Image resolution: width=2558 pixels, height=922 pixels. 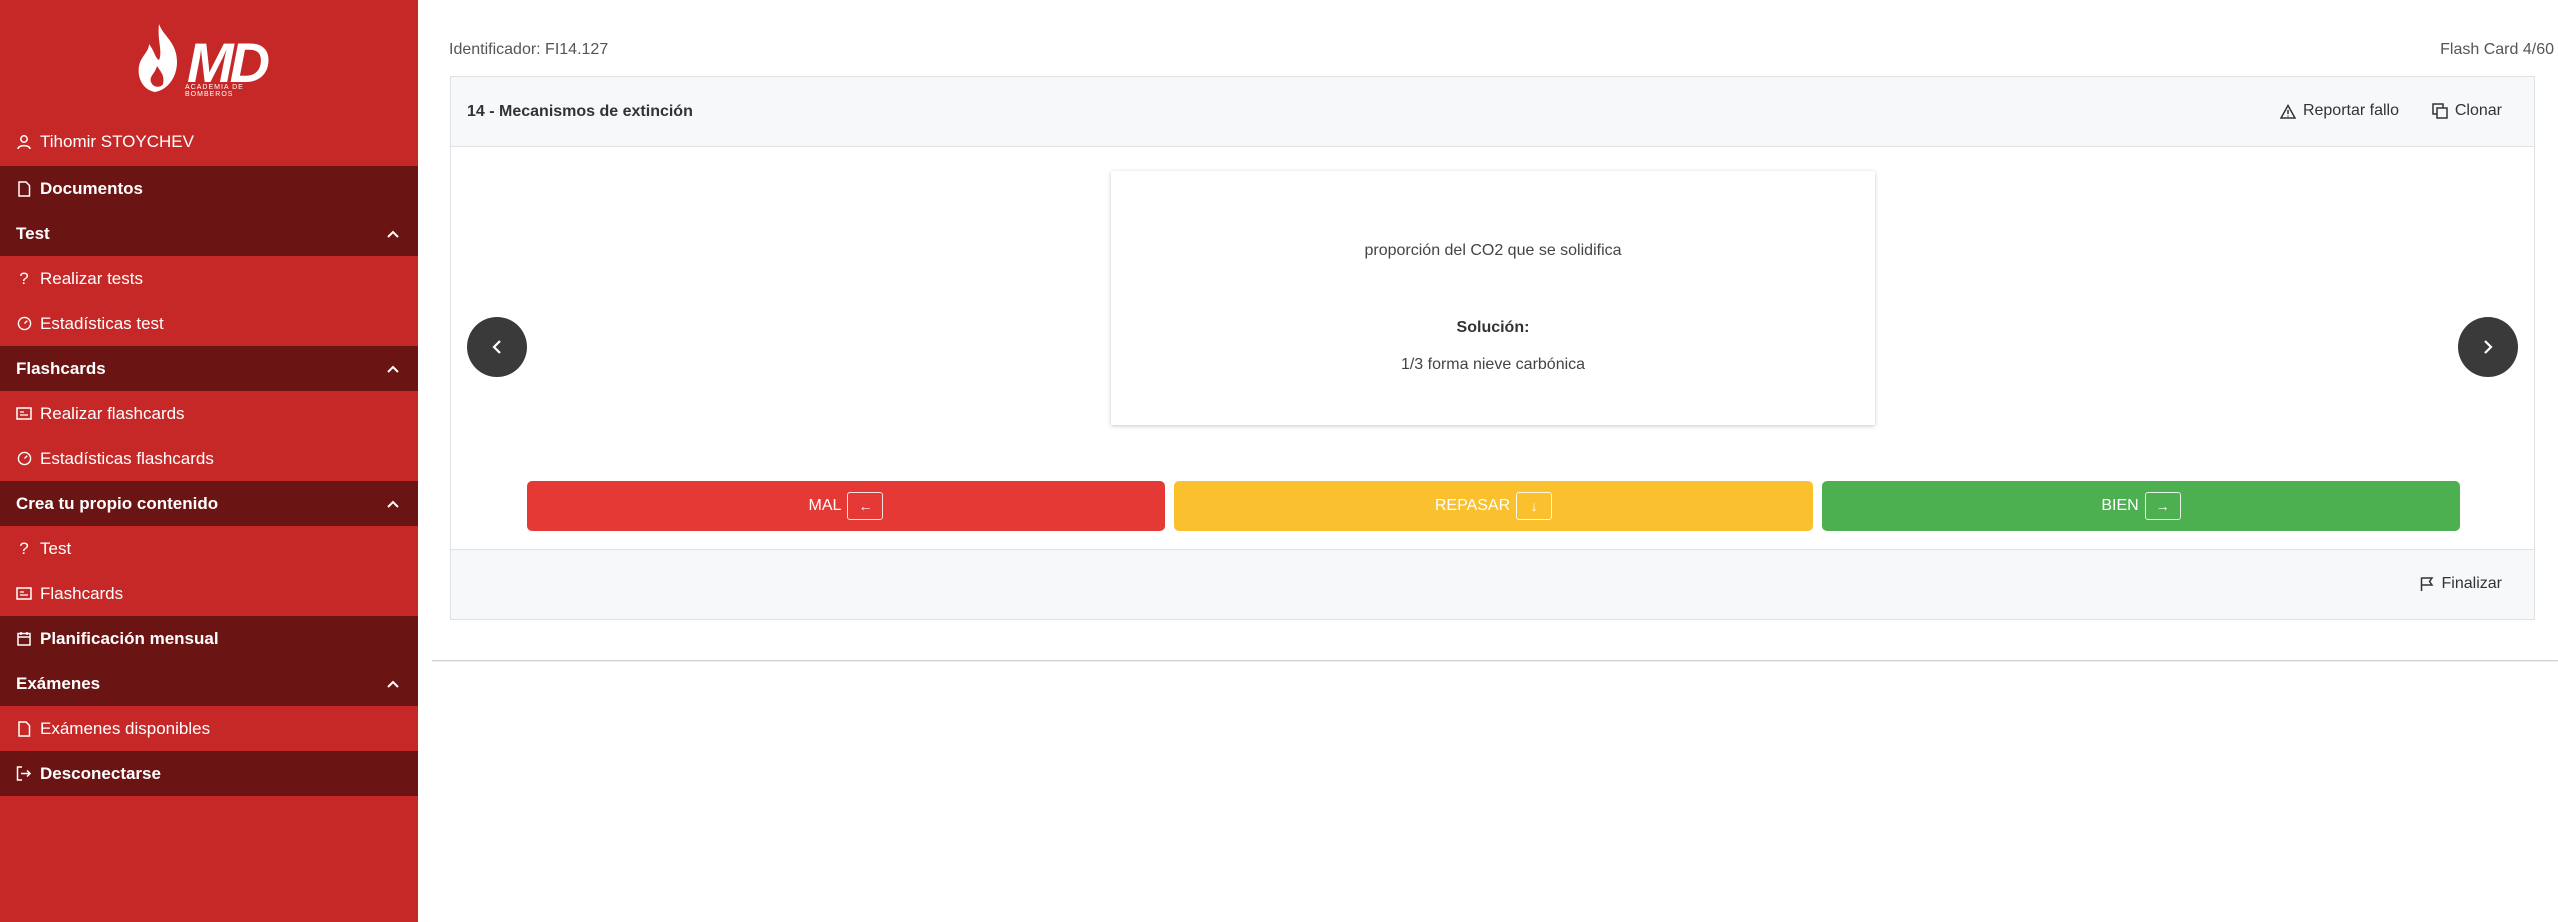 I want to click on sidebar-section-flashcards: Flashcards, so click(x=209, y=368).